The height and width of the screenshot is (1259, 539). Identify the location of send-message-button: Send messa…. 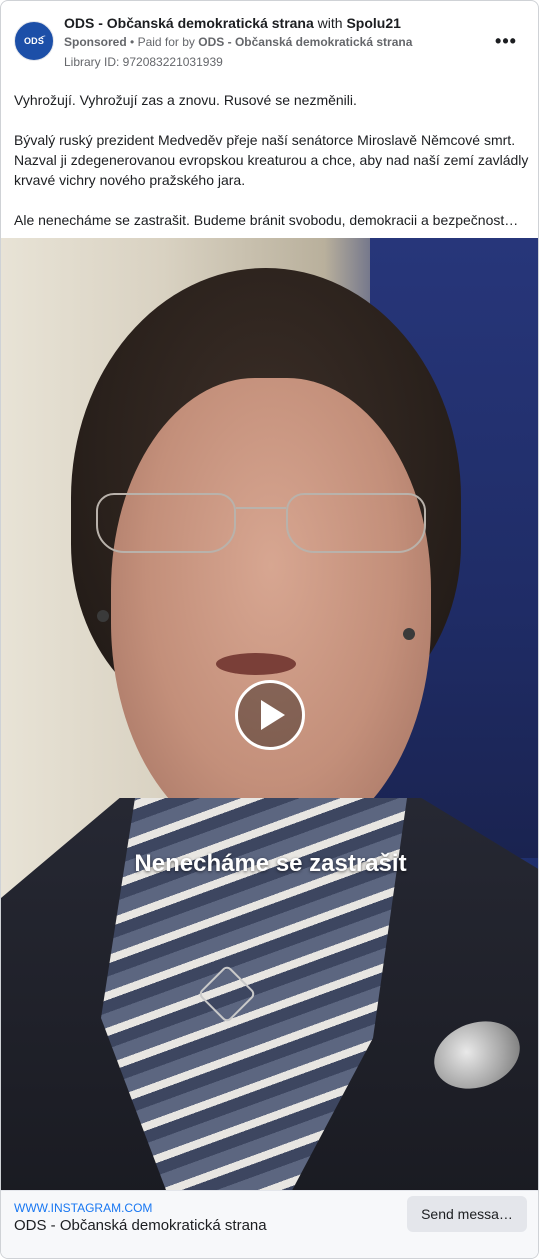
(467, 1214).